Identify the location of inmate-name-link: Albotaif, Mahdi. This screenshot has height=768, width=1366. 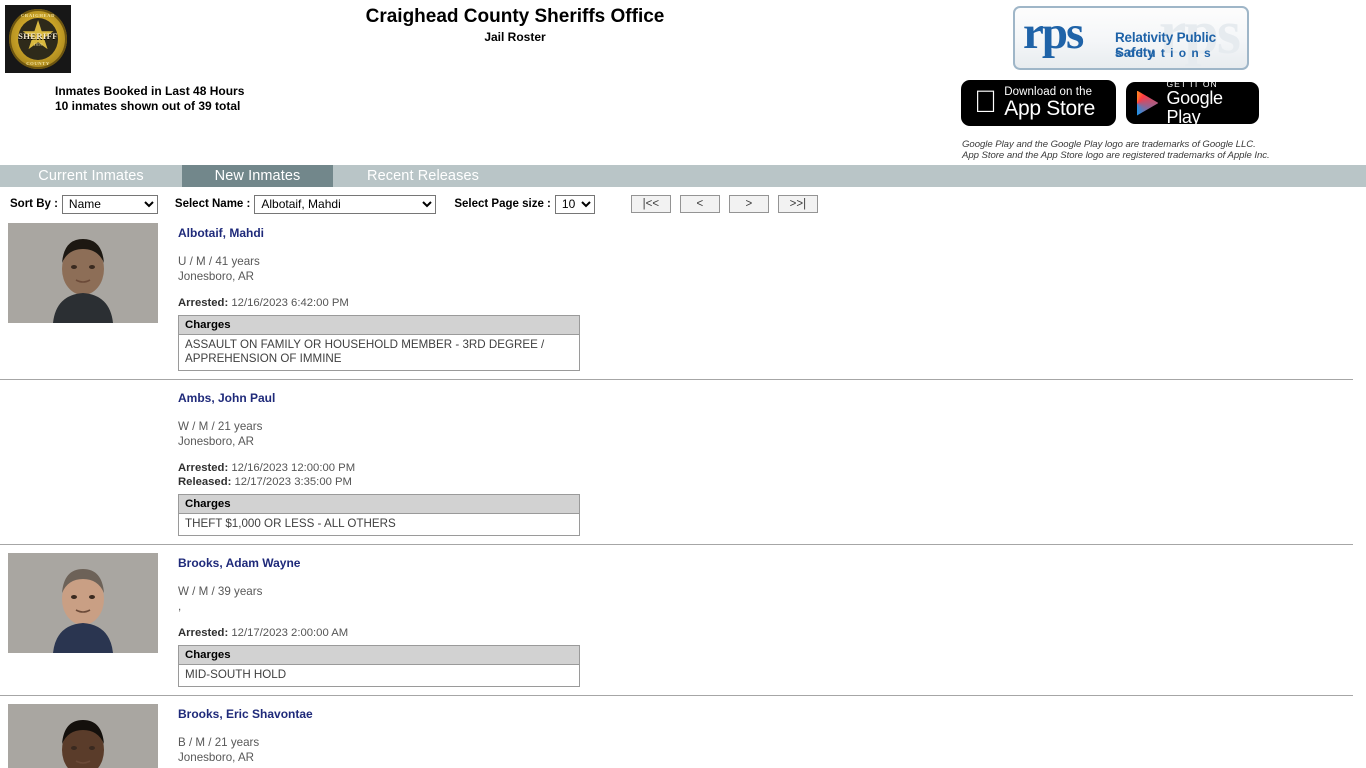
(221, 233).